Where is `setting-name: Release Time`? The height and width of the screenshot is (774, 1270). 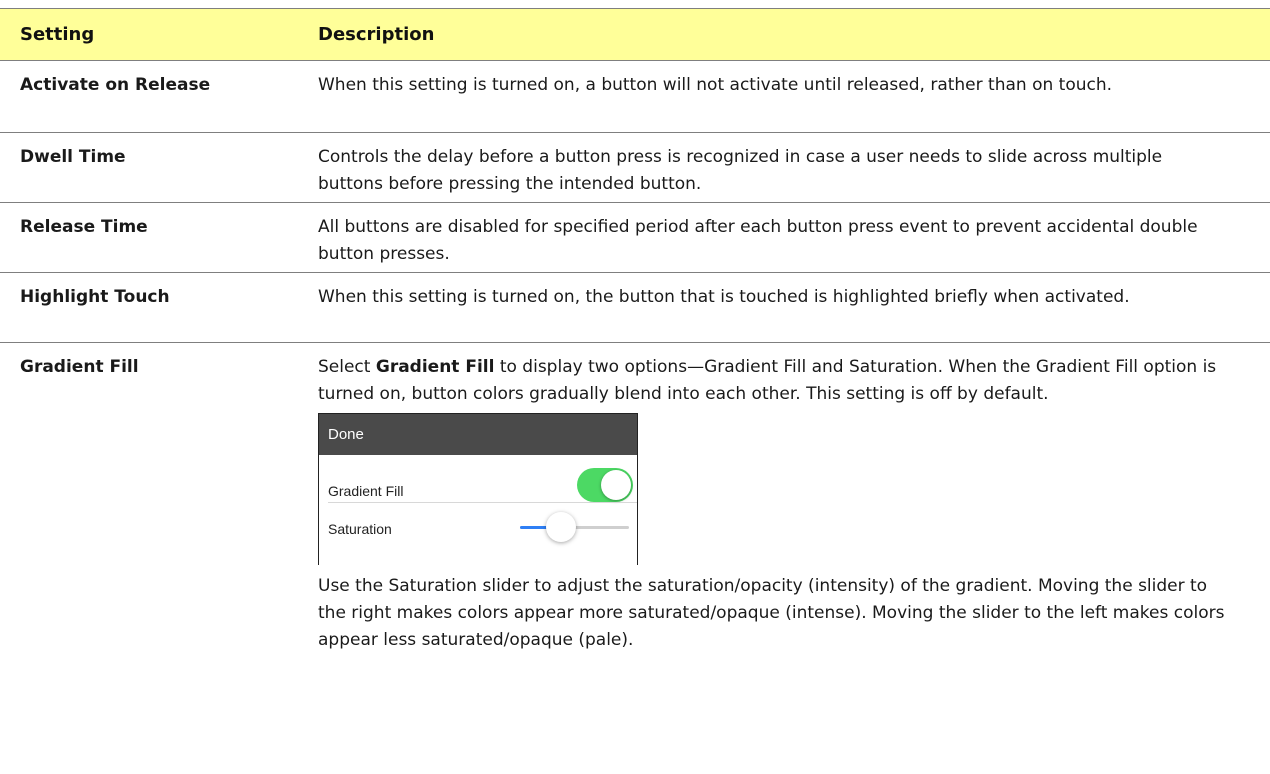 setting-name: Release Time is located at coordinates (84, 227).